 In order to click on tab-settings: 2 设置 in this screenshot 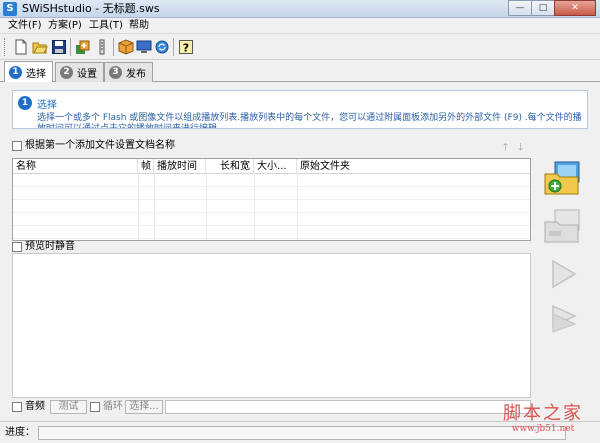, I will do `click(79, 72)`.